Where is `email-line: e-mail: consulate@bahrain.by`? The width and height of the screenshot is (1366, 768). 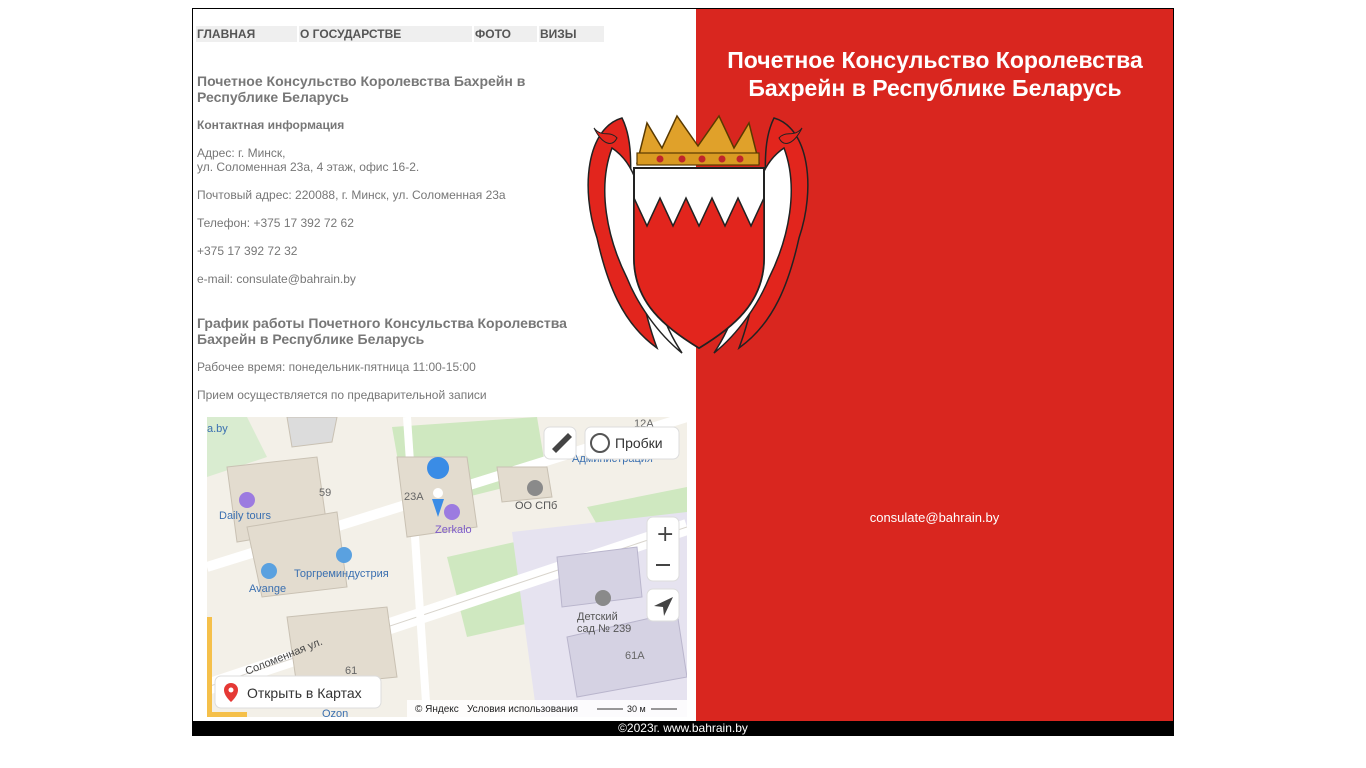 email-line: e-mail: consulate@bahrain.by is located at coordinates (397, 279).